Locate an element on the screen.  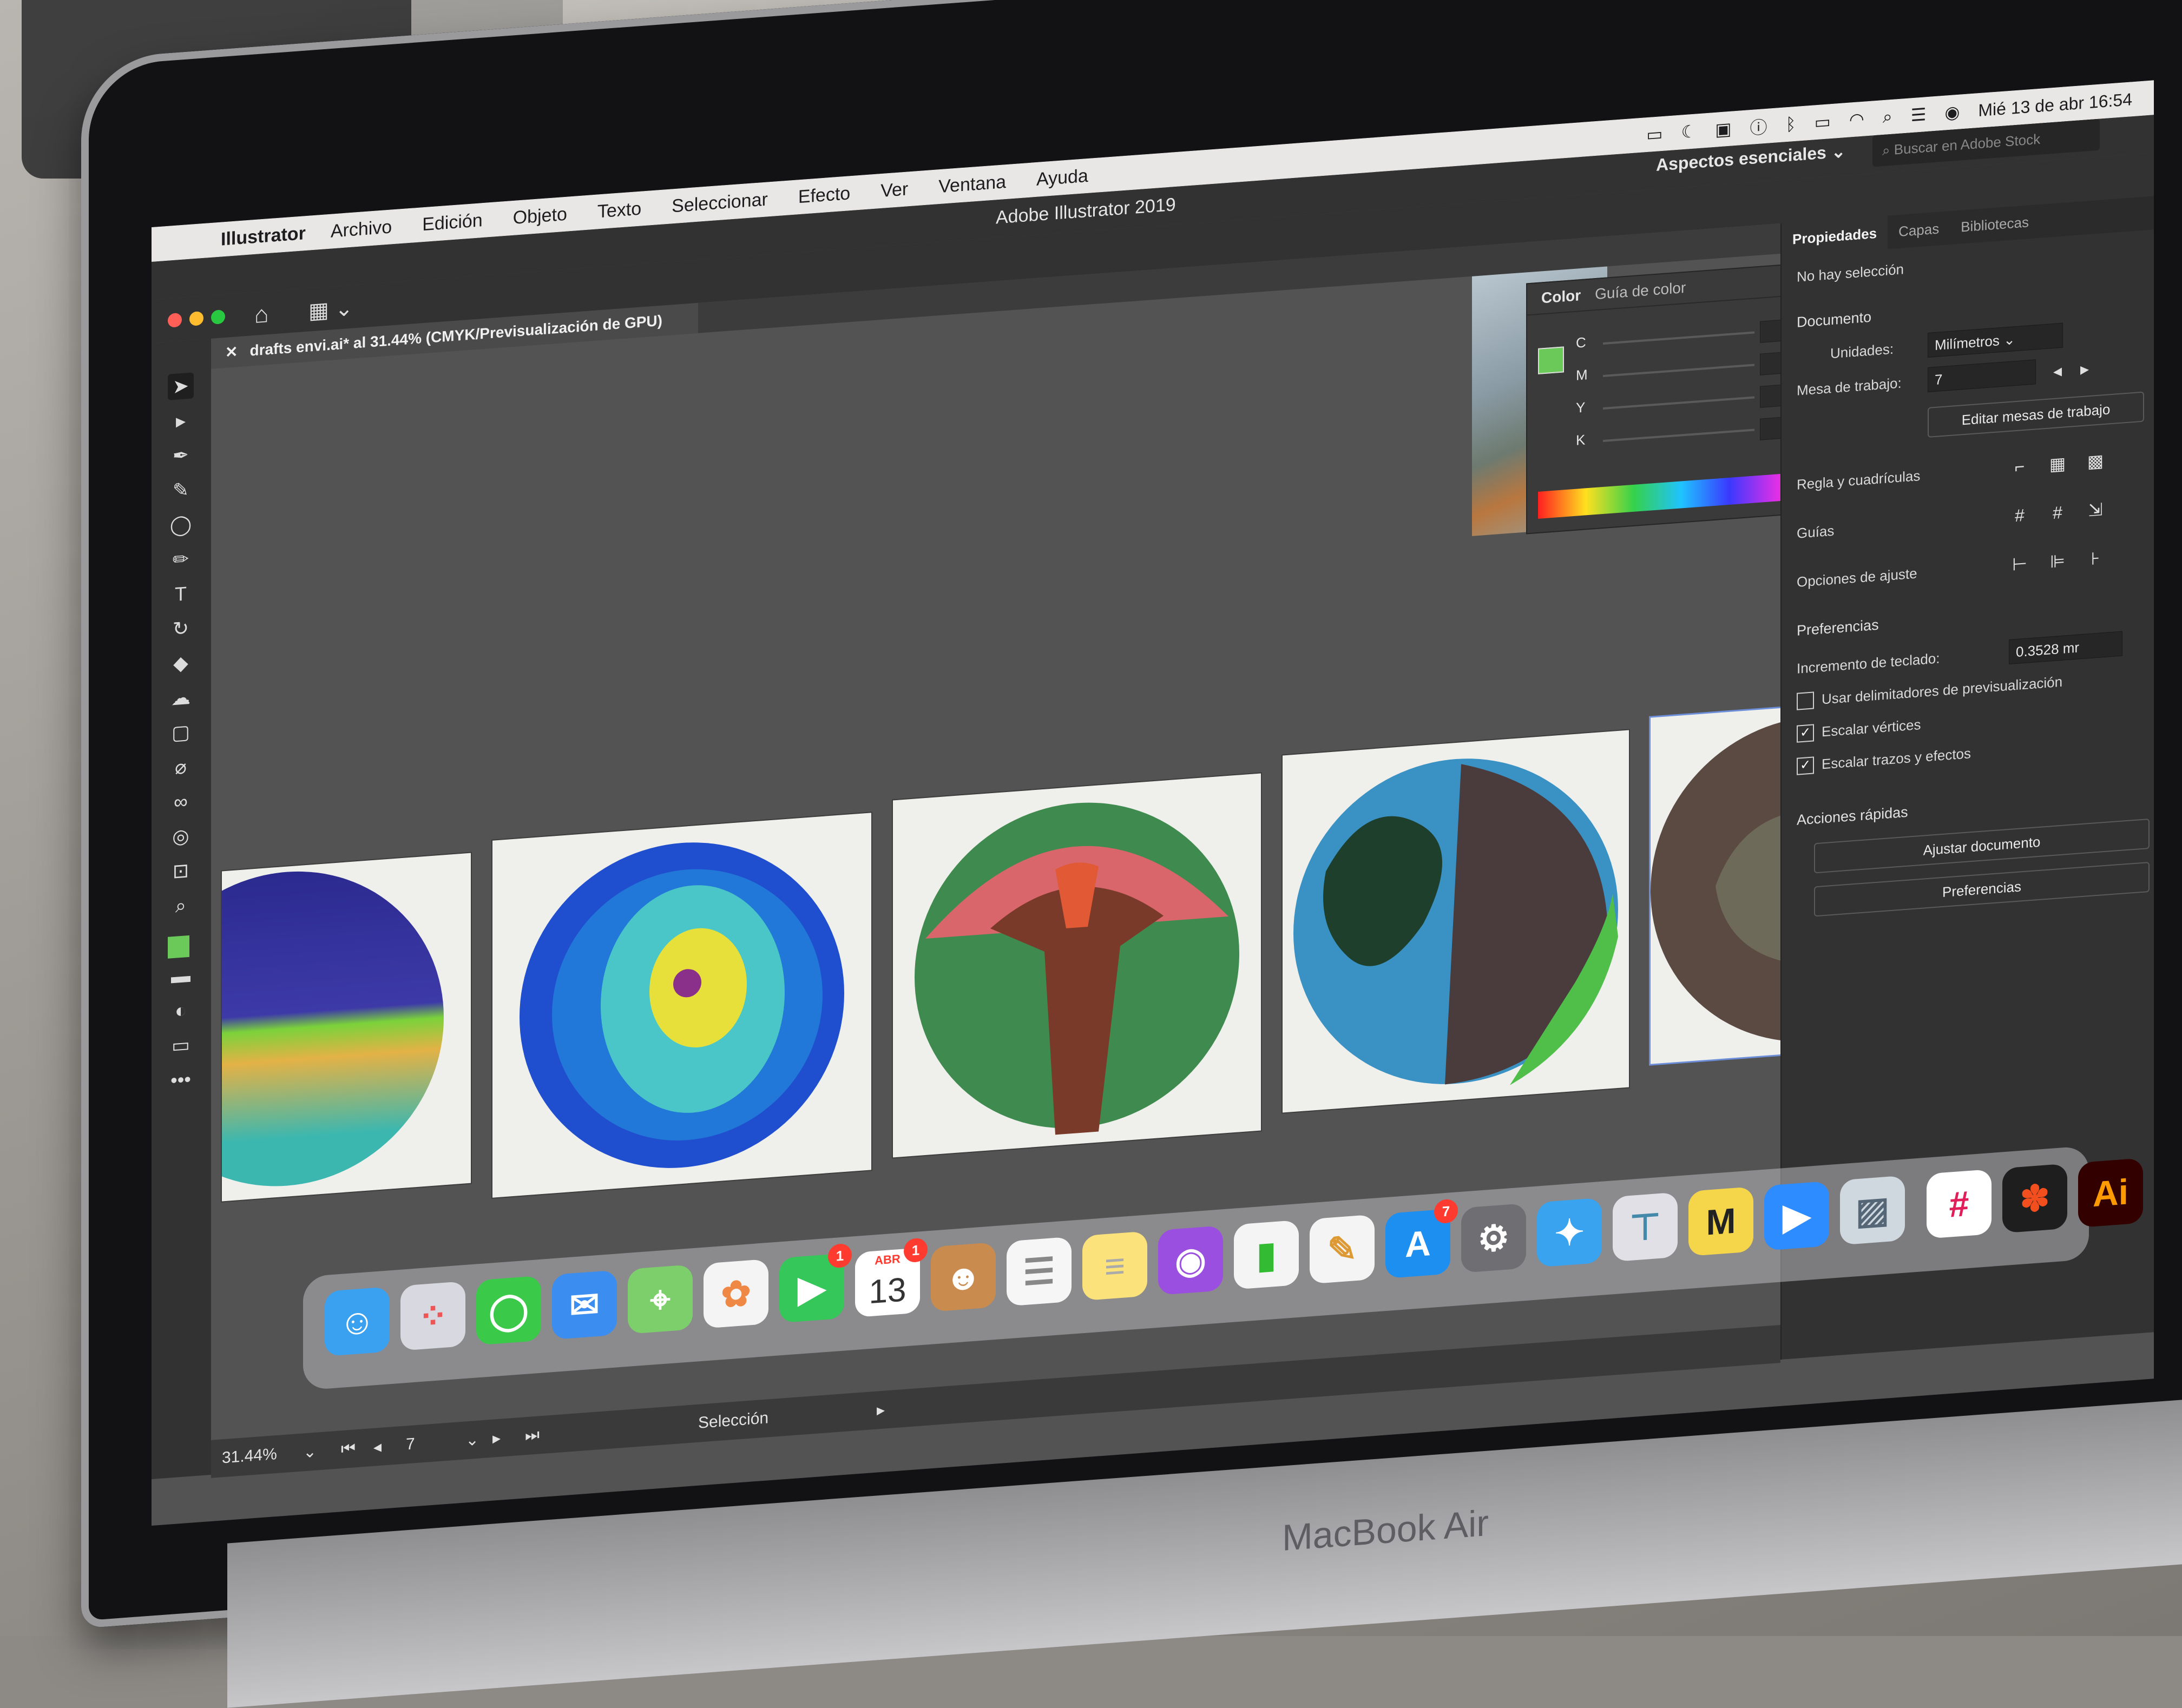
ellipse-tool-icon: ◯ is located at coordinates (181, 525).